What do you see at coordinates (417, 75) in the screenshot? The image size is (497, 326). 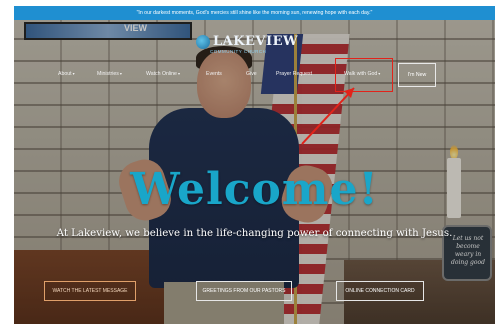 I see `im-new-button: I'm New` at bounding box center [417, 75].